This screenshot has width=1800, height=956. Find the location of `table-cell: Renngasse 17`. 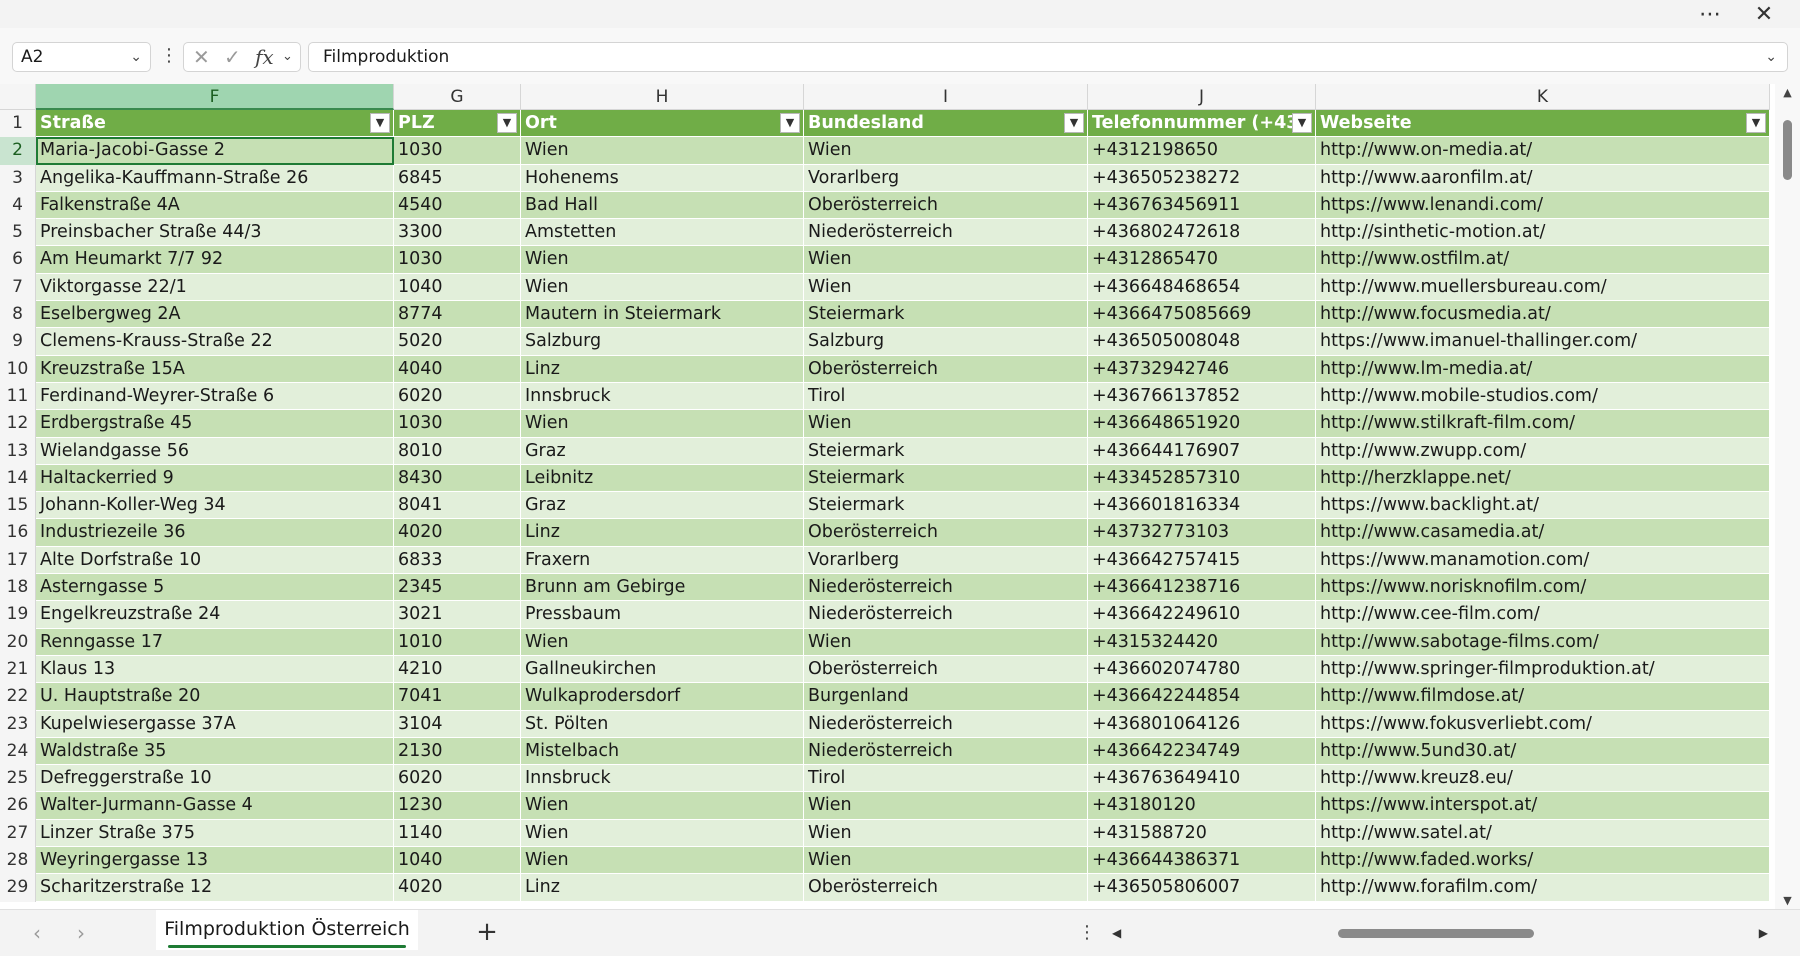

table-cell: Renngasse 17 is located at coordinates (215, 642).